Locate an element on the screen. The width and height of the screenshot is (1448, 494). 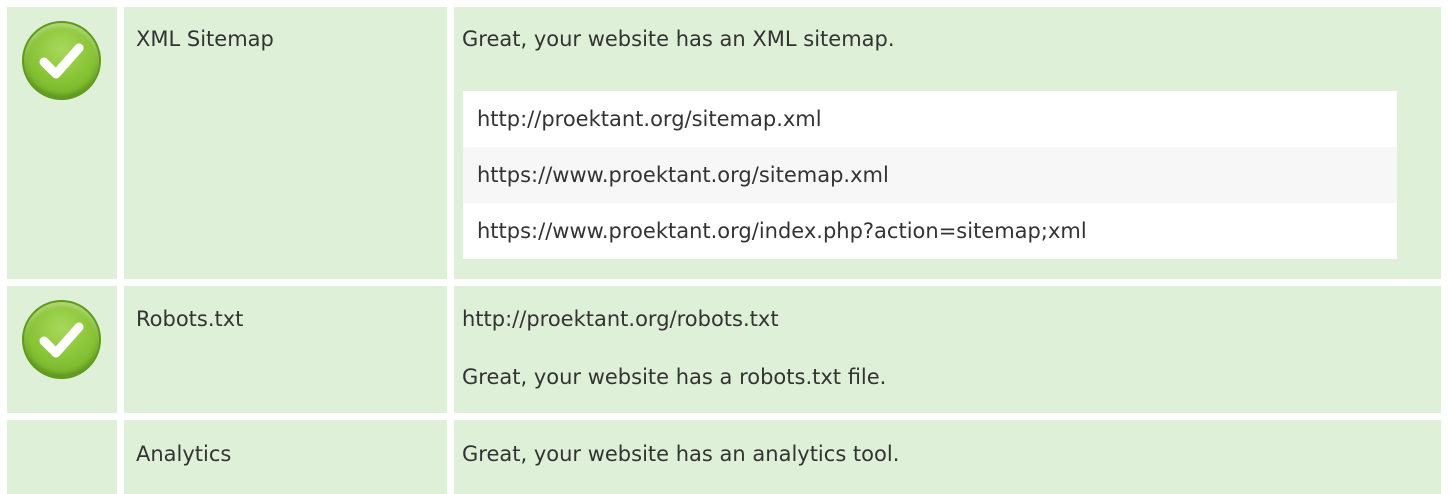
check-message: Great, your website has an XML sitemap. is located at coordinates (678, 39).